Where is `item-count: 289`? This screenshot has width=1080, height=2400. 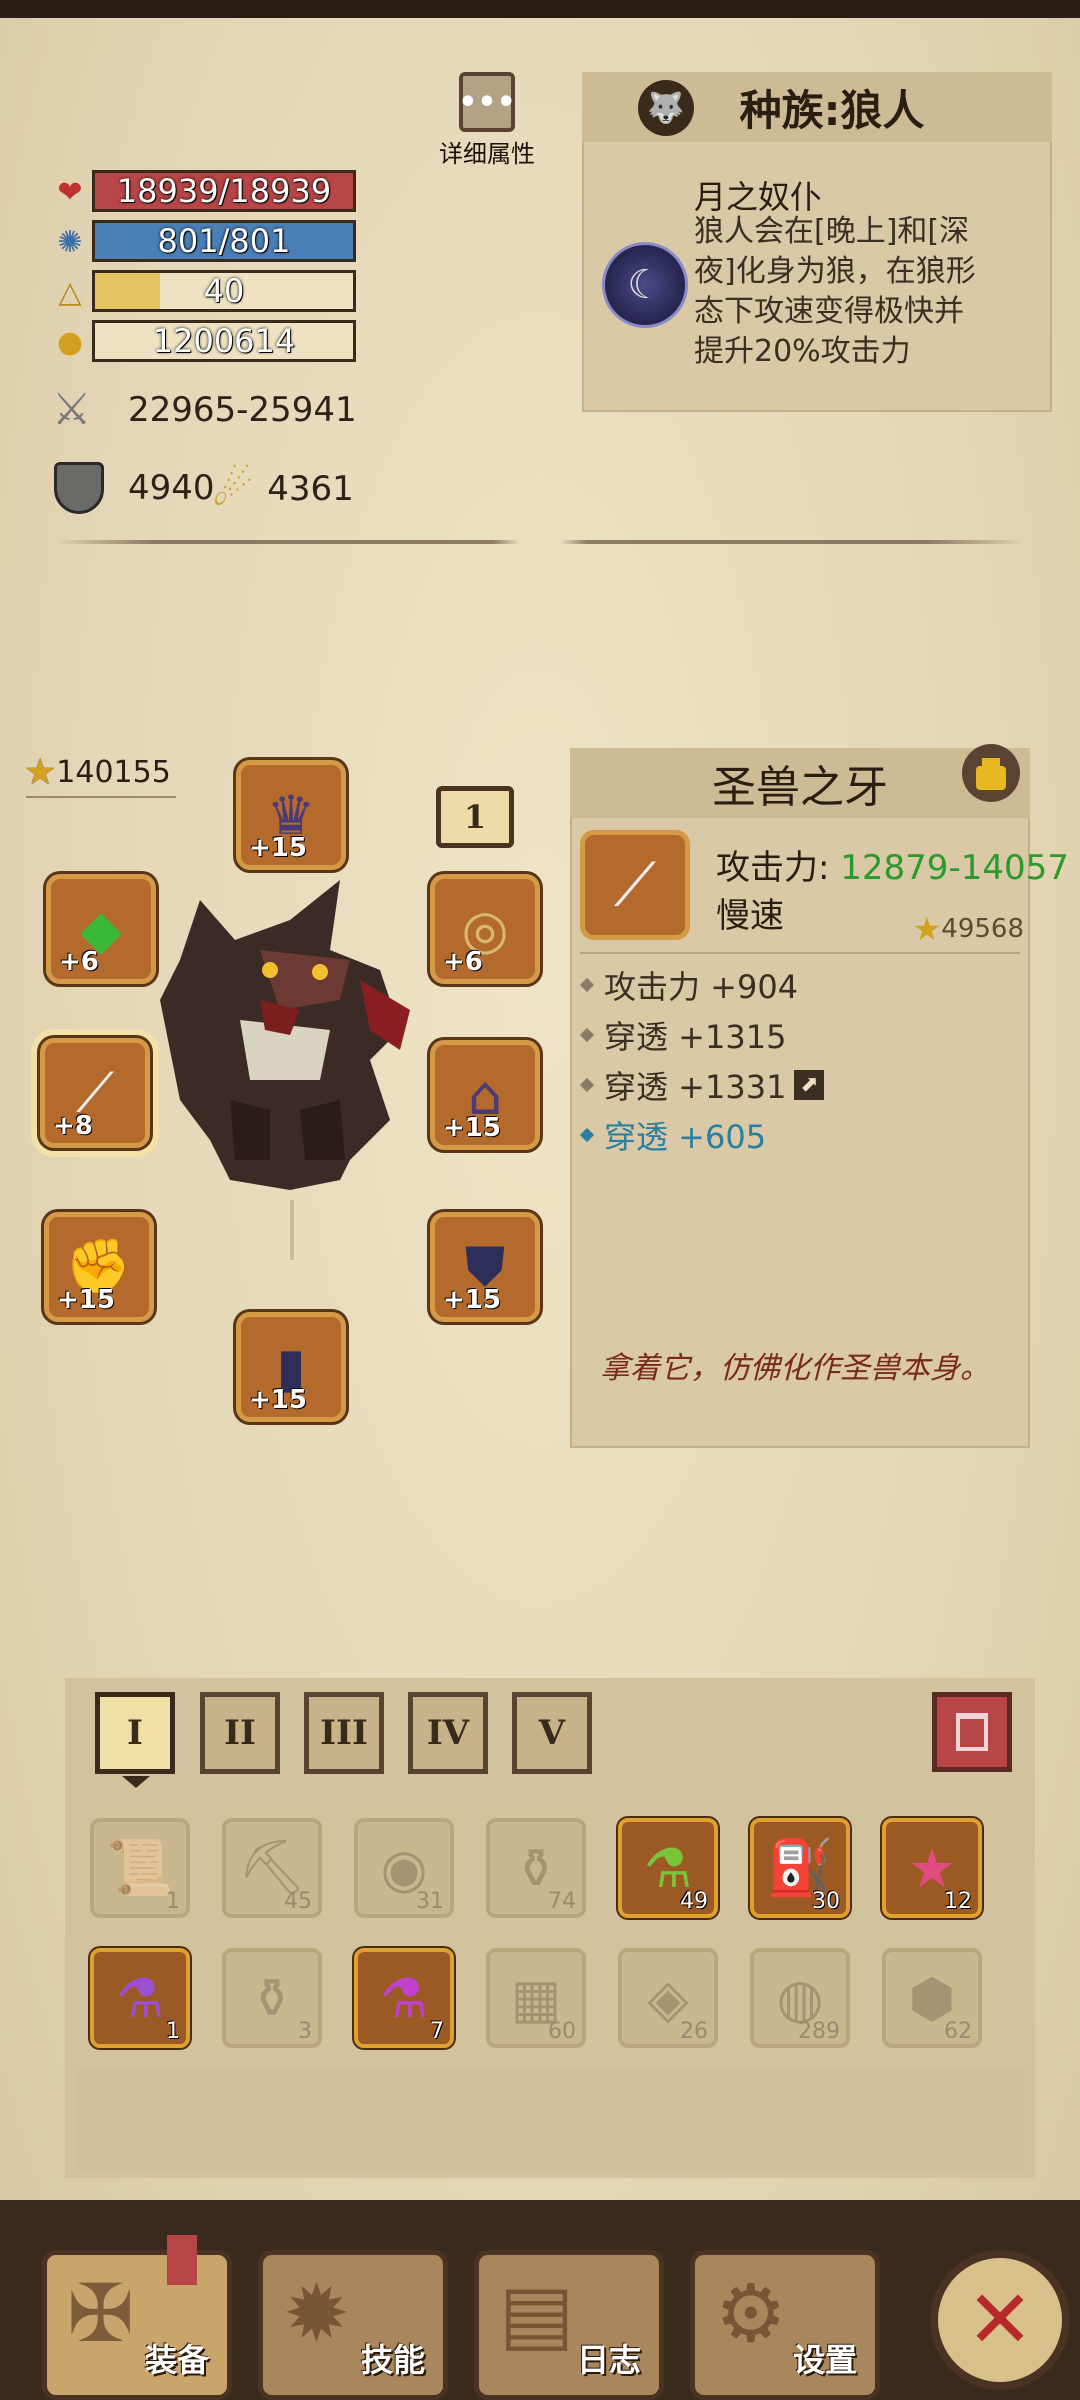 item-count: 289 is located at coordinates (819, 2031).